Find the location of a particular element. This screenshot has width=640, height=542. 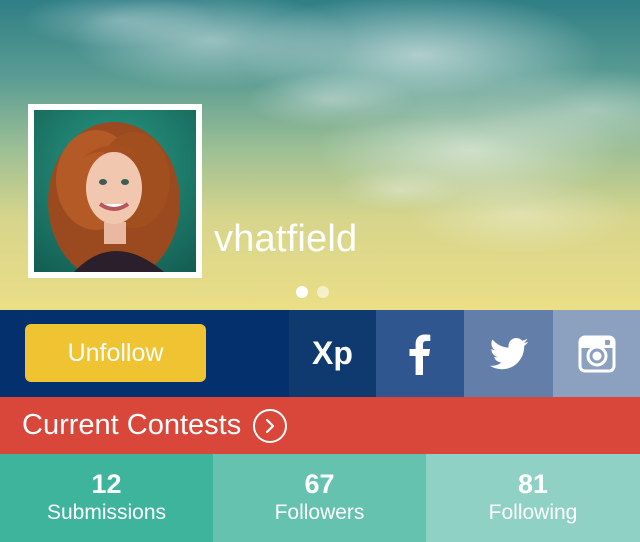

instagram-button is located at coordinates (596, 353).